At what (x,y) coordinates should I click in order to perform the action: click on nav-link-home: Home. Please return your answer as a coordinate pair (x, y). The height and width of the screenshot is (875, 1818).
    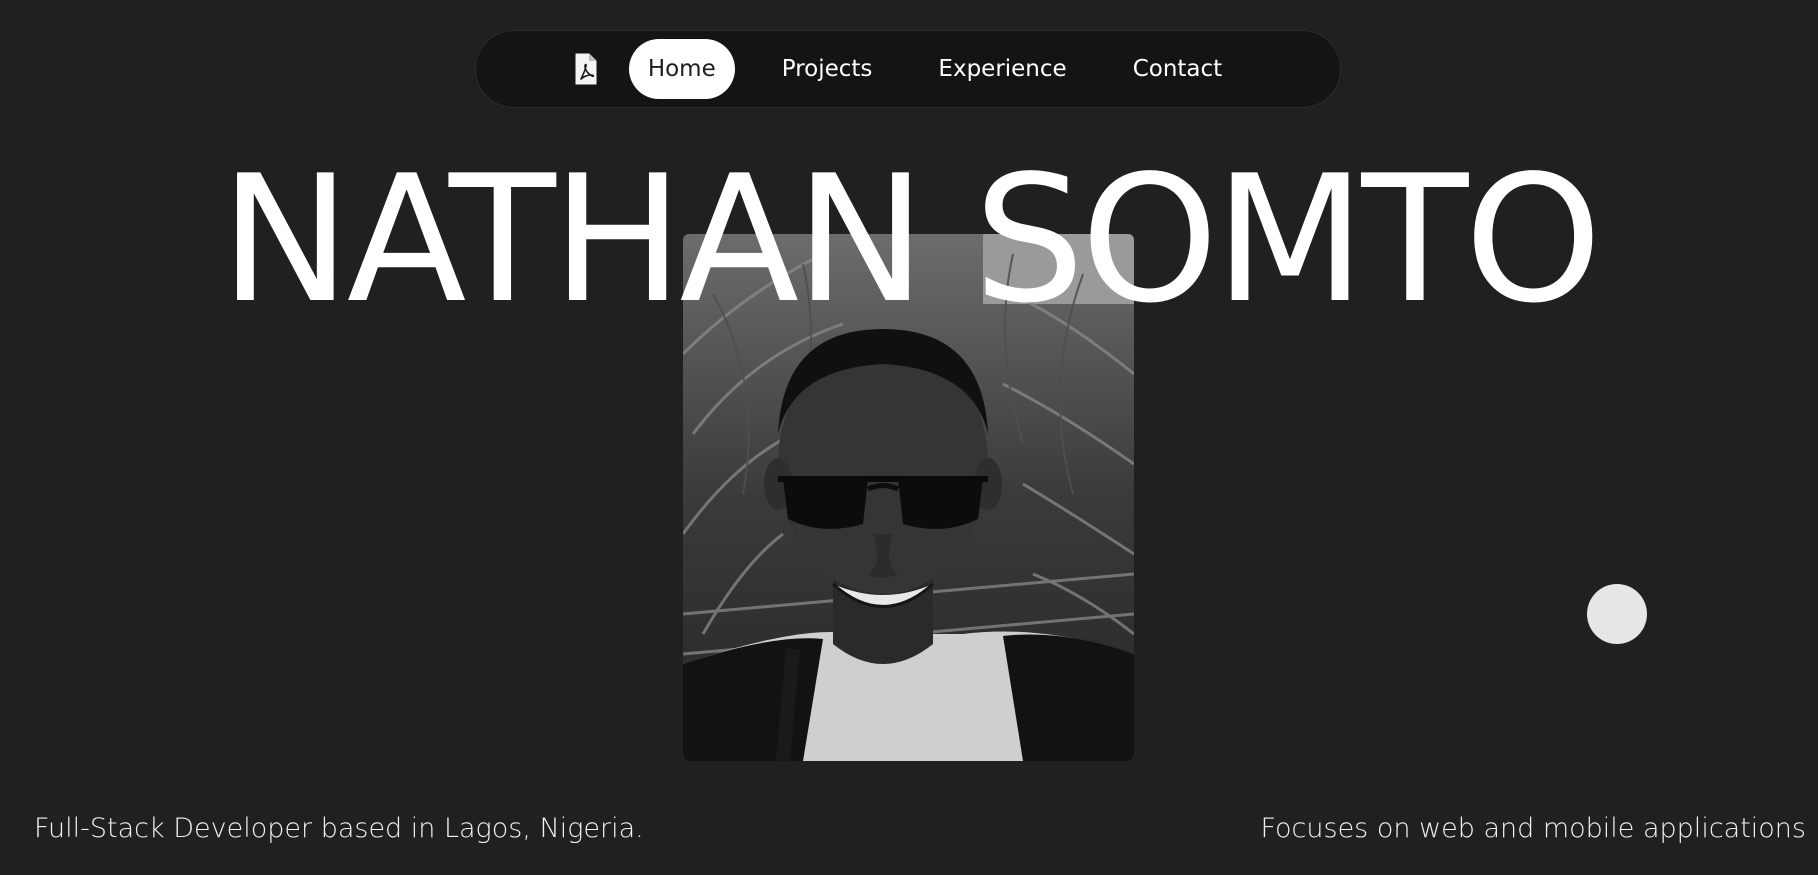
    Looking at the image, I should click on (681, 69).